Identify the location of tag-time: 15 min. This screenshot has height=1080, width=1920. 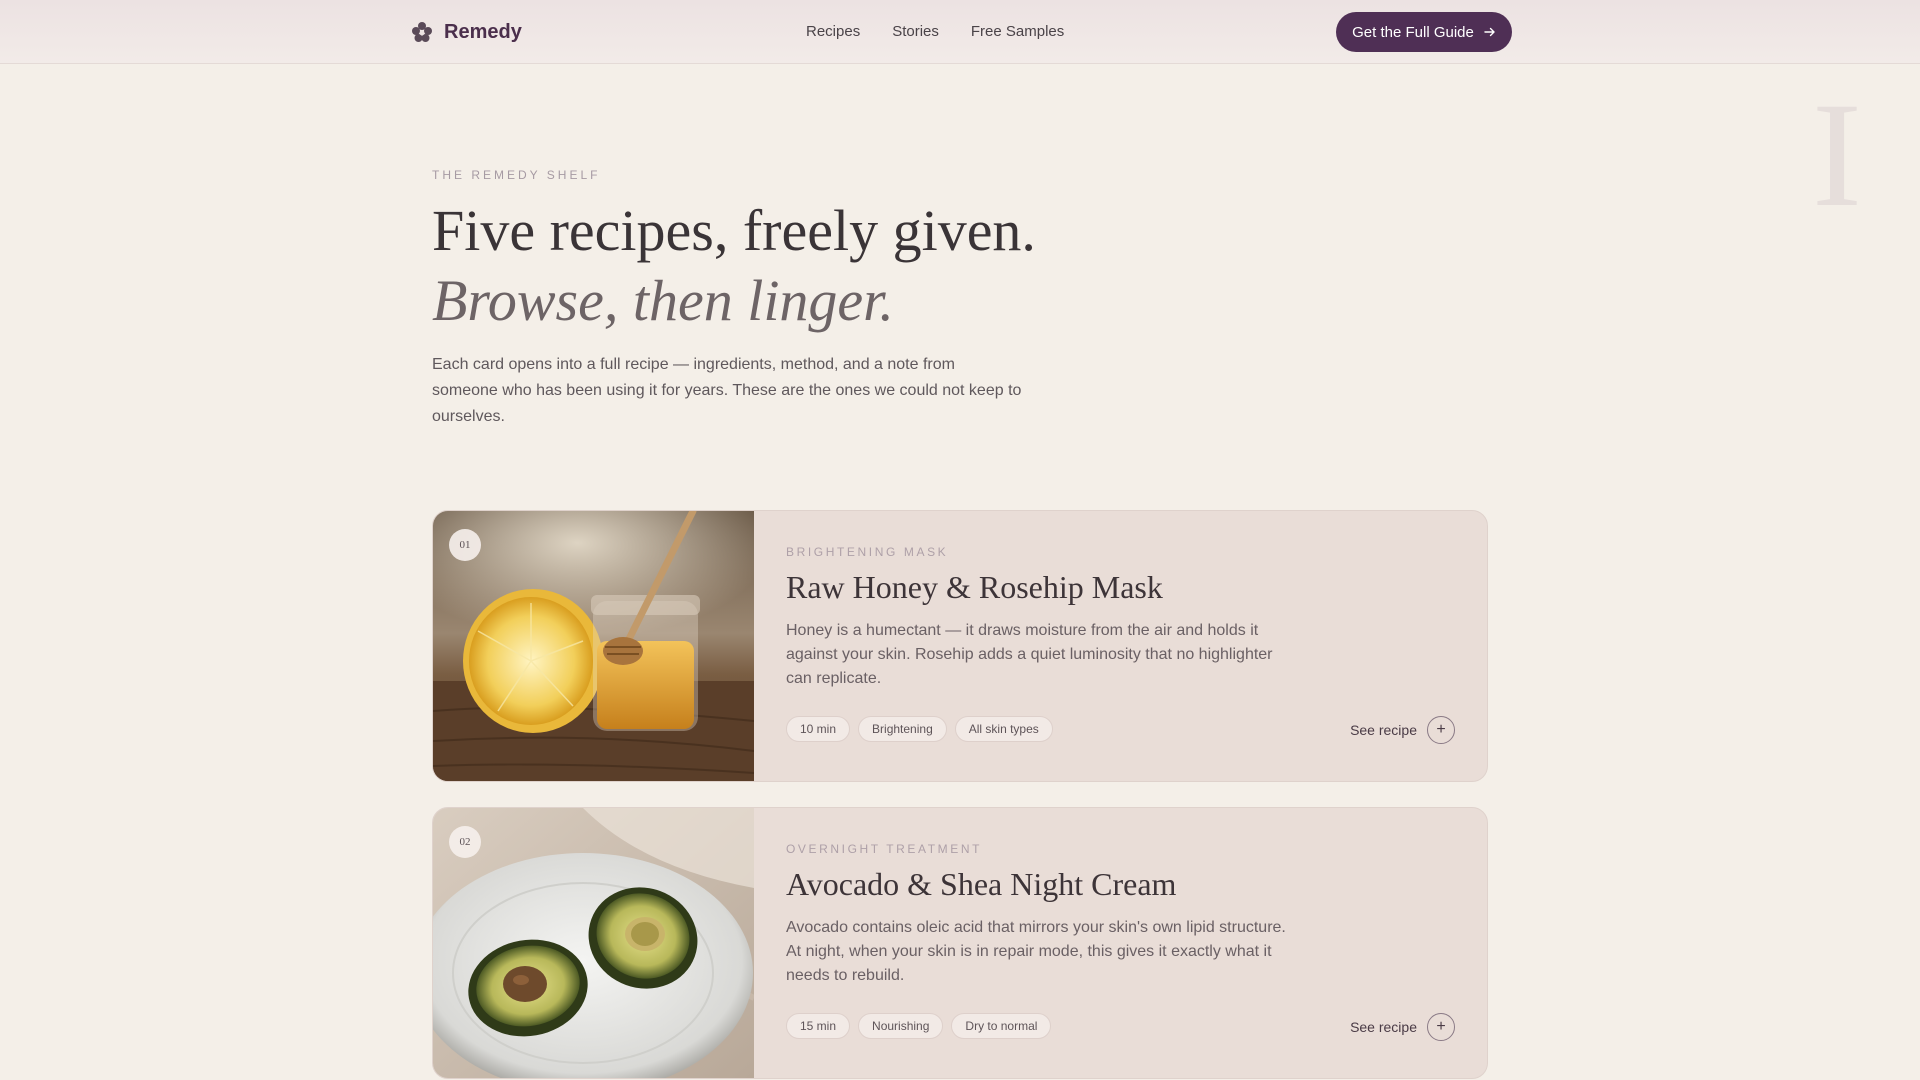
(818, 1026).